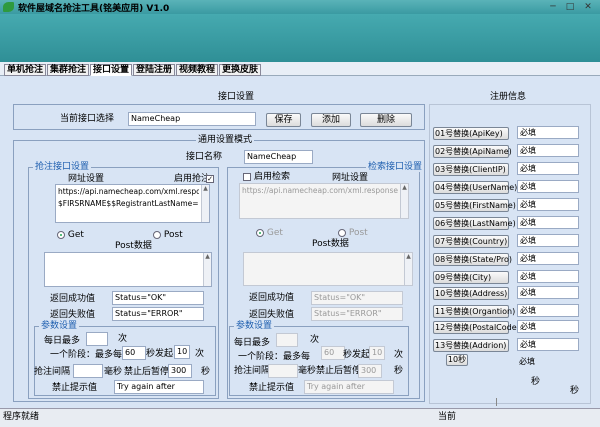 This screenshot has width=600, height=427. I want to click on search-interval-unit: 毫秒, so click(307, 371).